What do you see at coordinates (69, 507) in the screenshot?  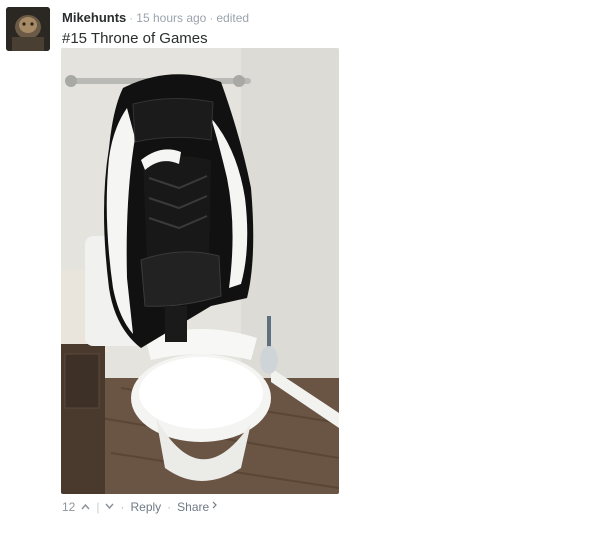 I see `vote-count: 12` at bounding box center [69, 507].